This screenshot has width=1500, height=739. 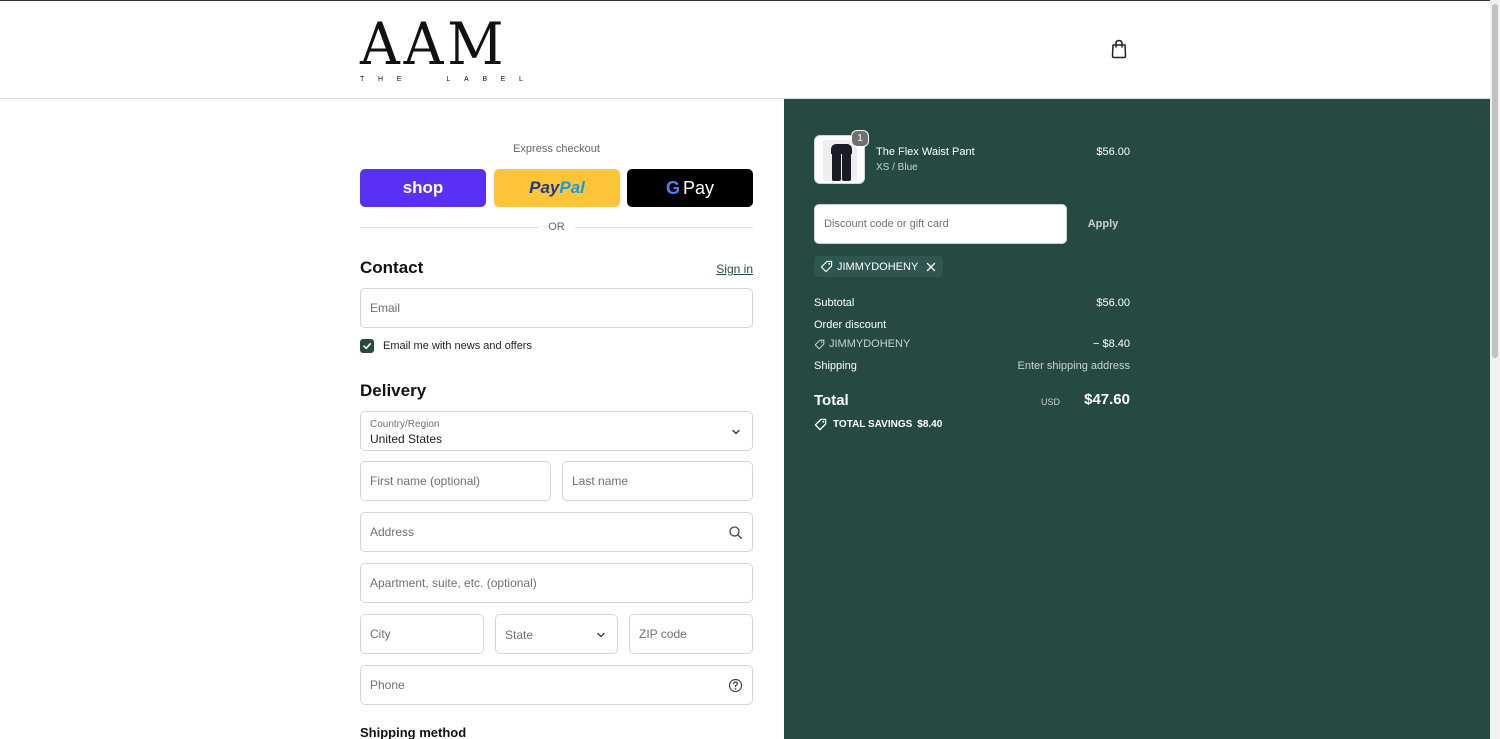 I want to click on help-icon, so click(x=735, y=685).